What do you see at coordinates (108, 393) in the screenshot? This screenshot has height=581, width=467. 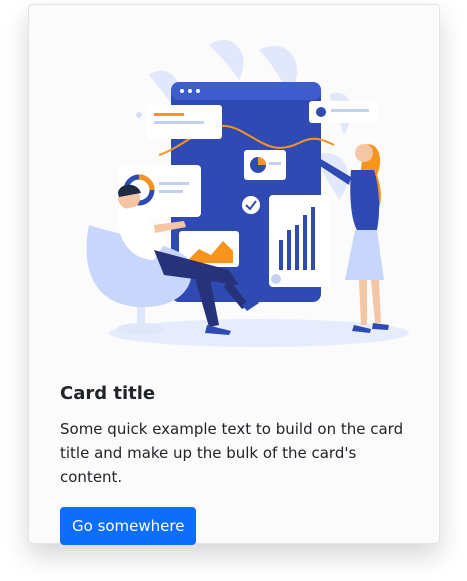 I see `card-title: Card title` at bounding box center [108, 393].